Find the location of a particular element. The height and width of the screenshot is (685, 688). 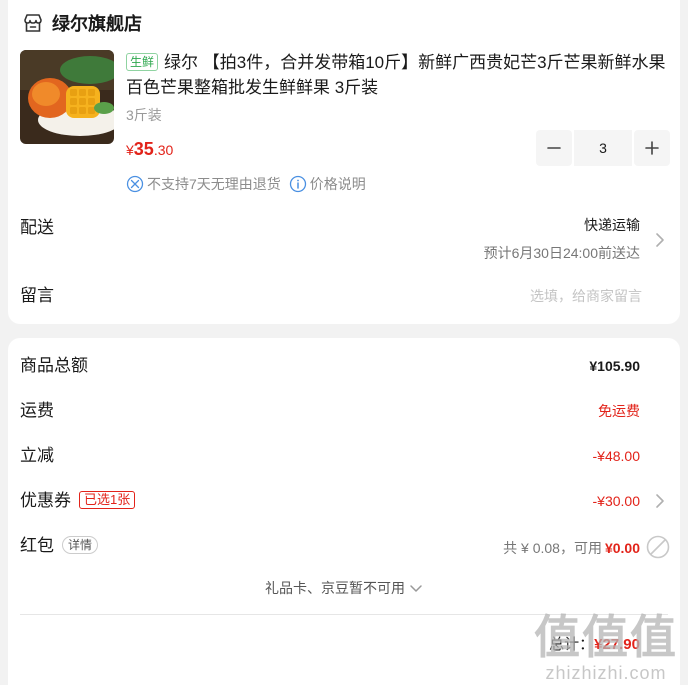

discount-label: 立减 is located at coordinates (37, 455).